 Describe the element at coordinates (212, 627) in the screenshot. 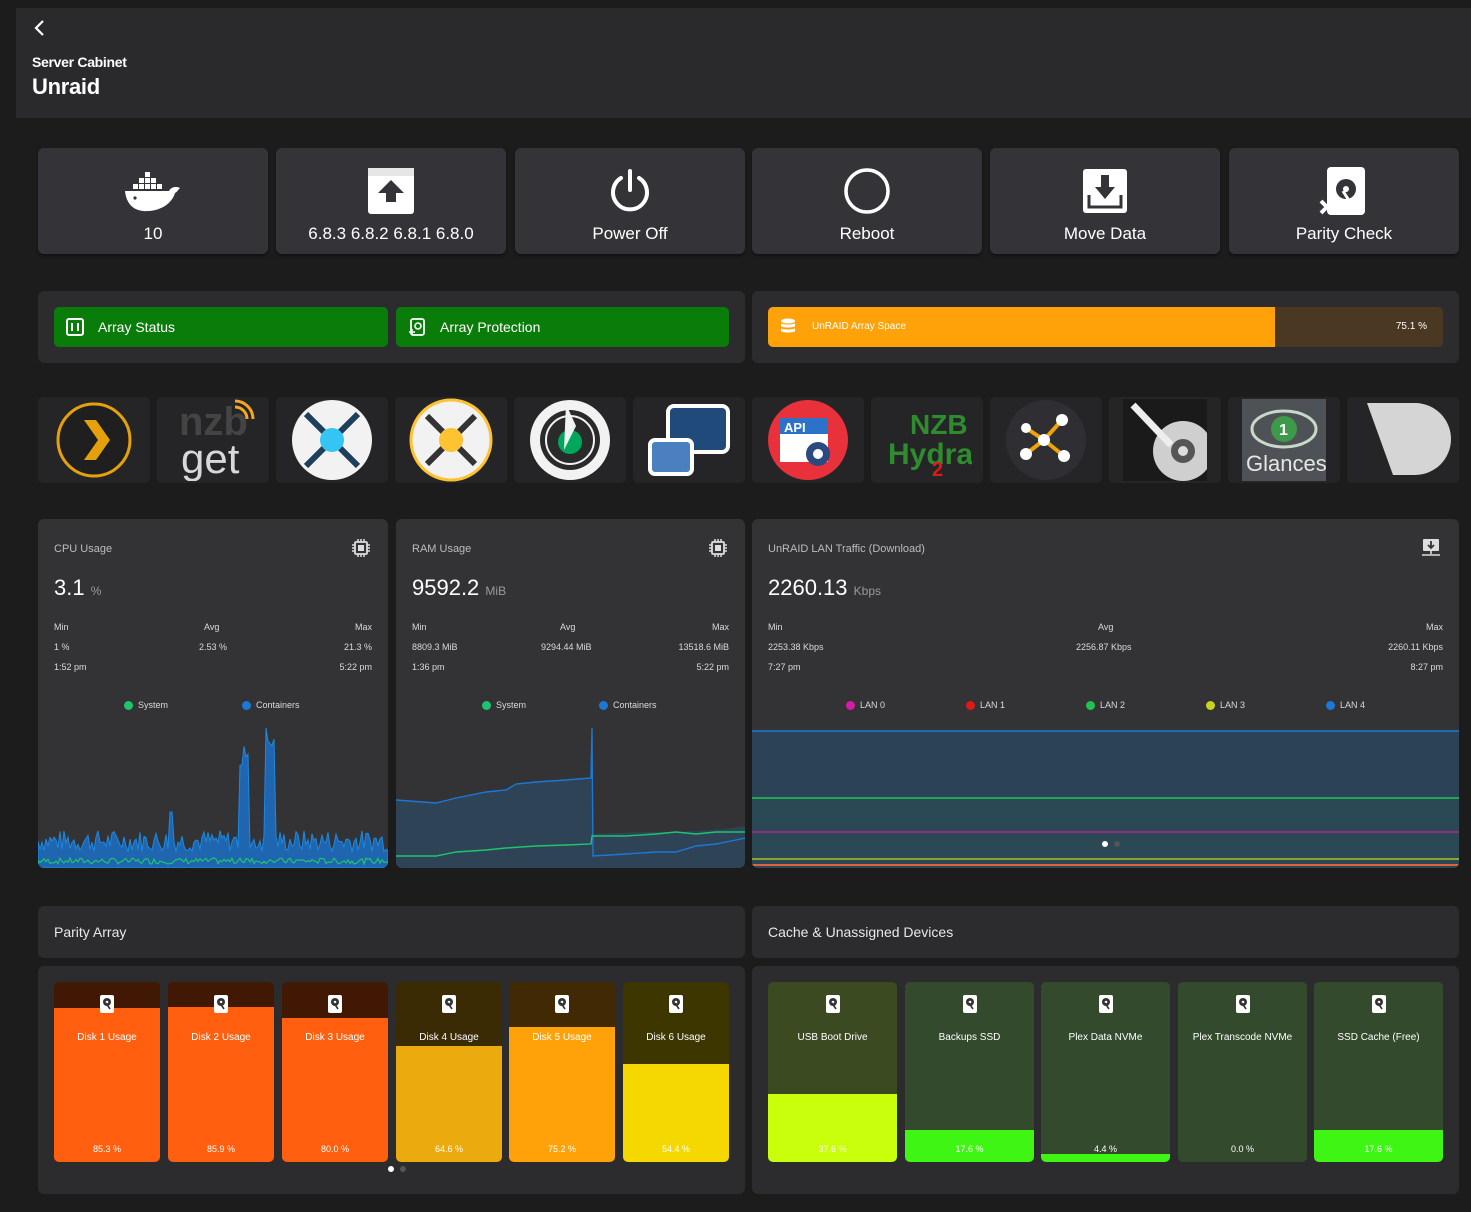

I see `cpu-avg-label: Avg` at that location.